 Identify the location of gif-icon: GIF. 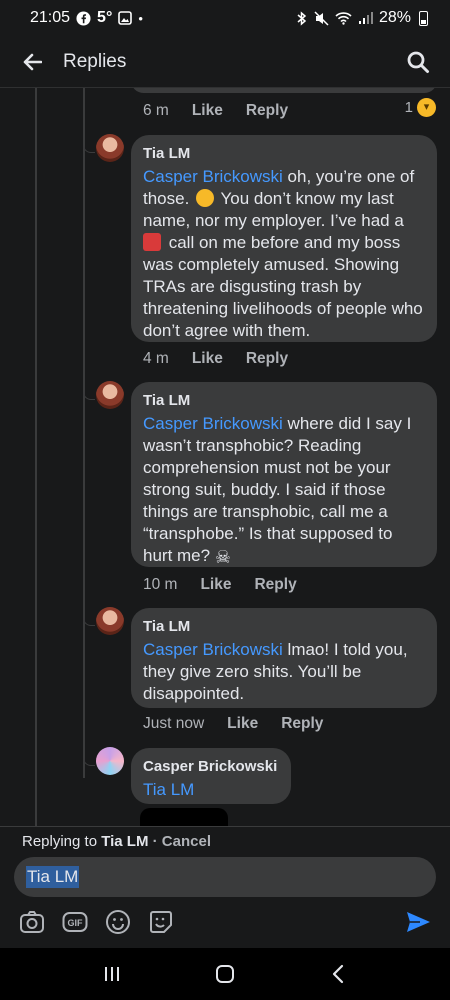
(75, 922).